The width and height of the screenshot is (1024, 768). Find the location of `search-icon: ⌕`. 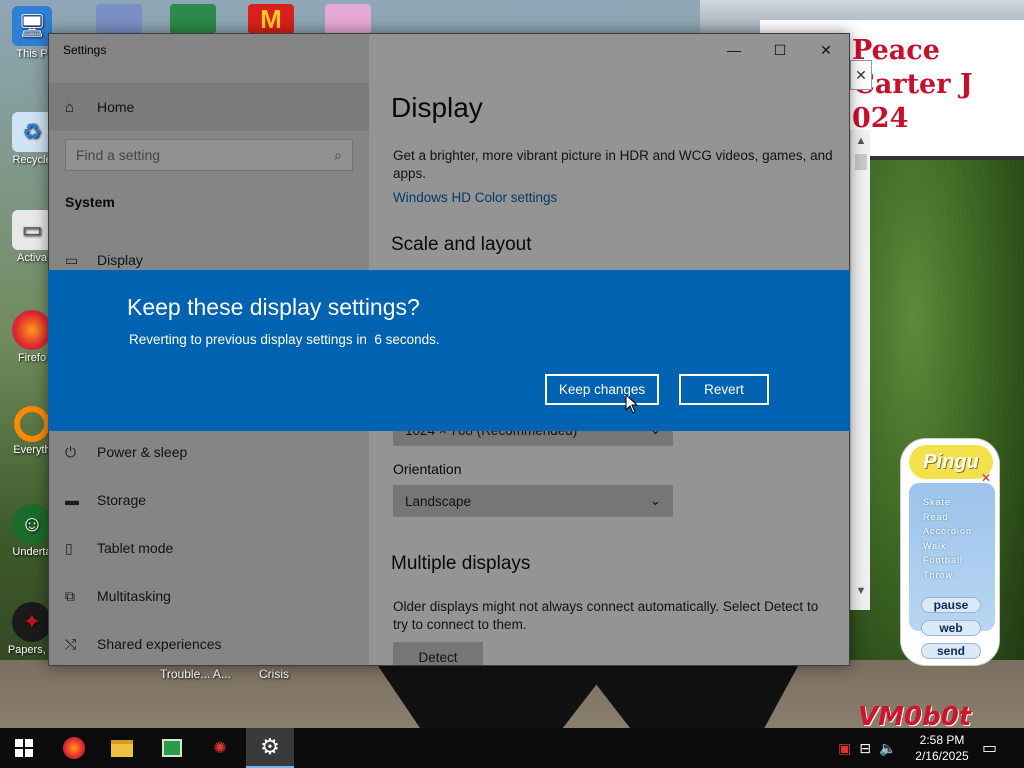

search-icon: ⌕ is located at coordinates (338, 154).